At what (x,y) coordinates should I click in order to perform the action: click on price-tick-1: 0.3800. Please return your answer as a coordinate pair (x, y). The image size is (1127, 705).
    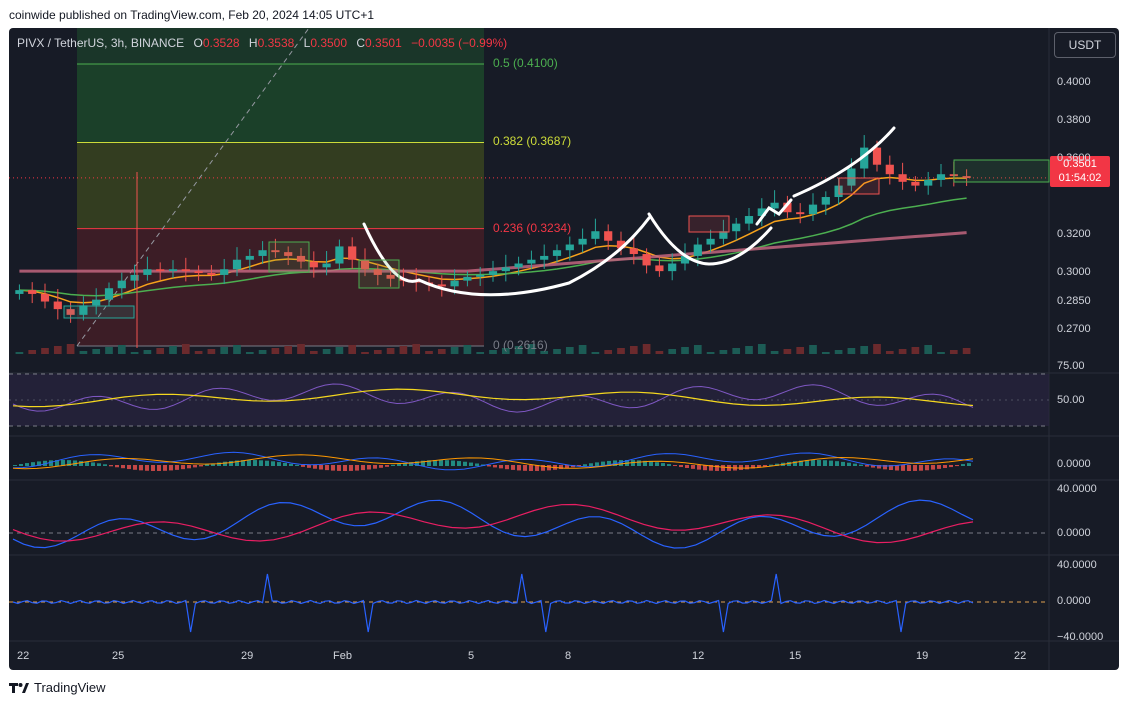
    Looking at the image, I should click on (1074, 120).